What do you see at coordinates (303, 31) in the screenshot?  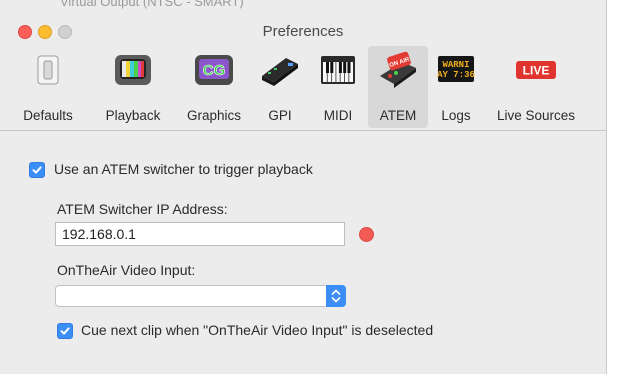 I see `window-title: Preferences` at bounding box center [303, 31].